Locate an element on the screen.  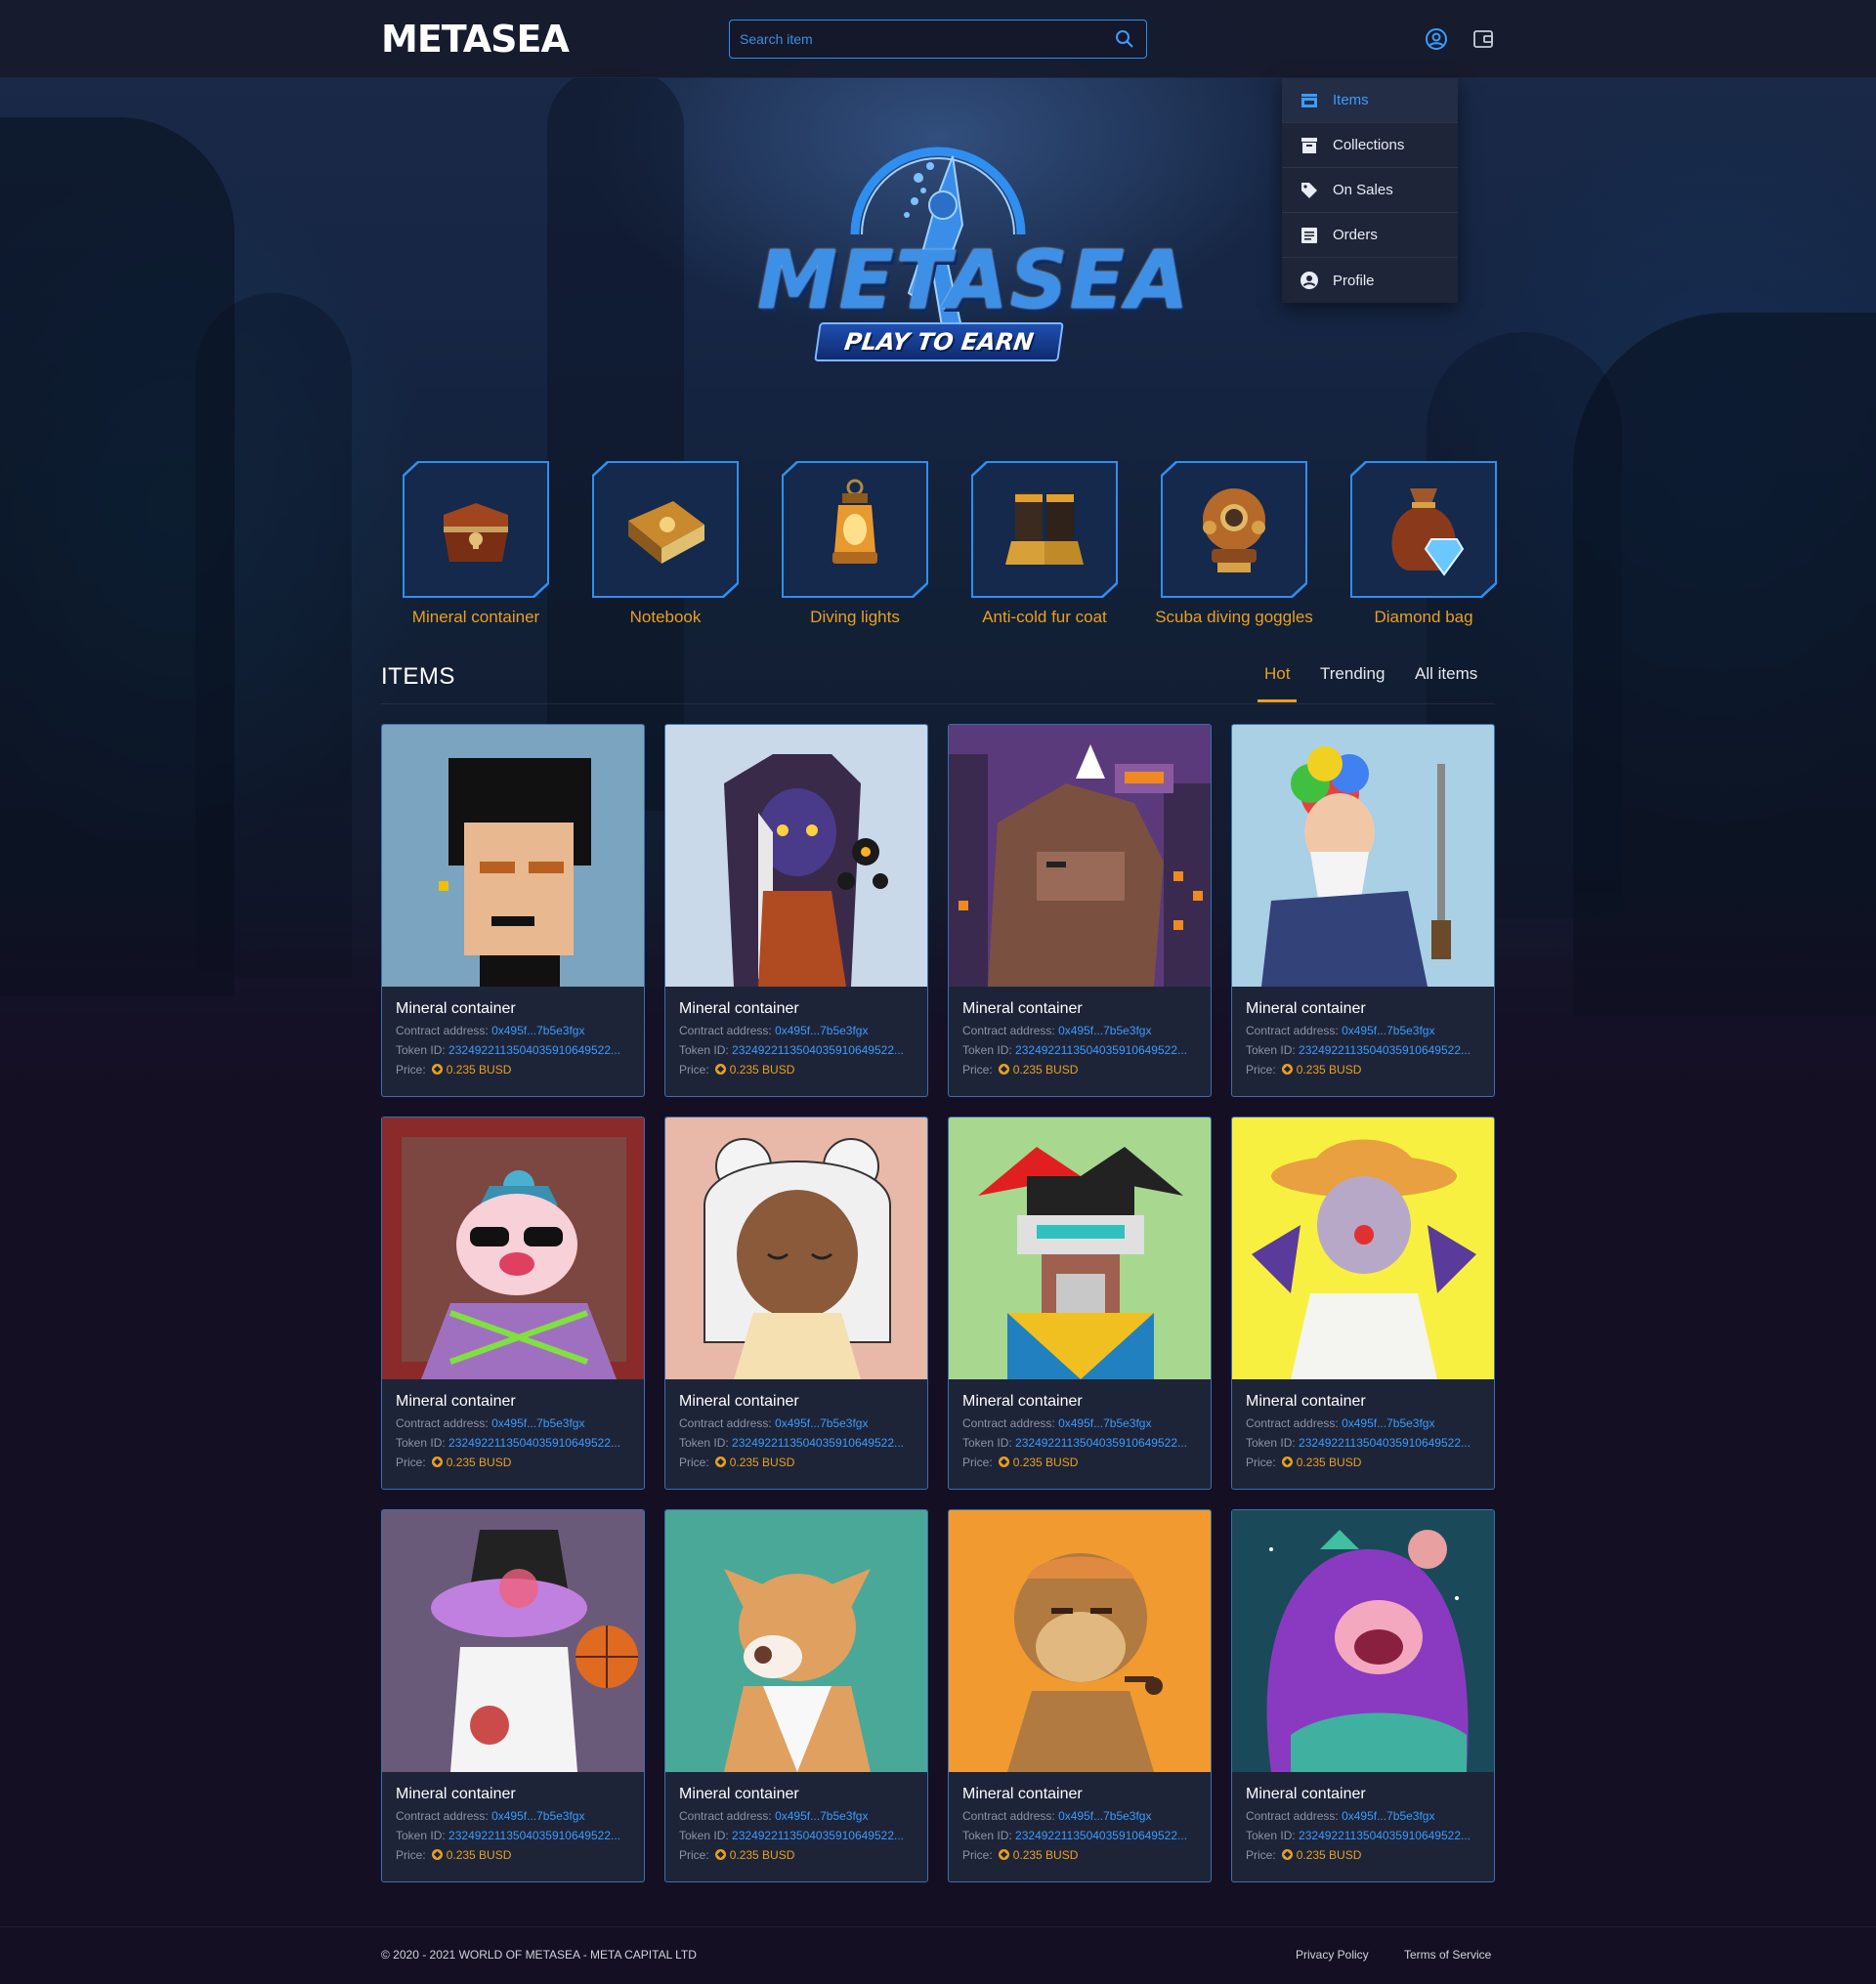
site-logo: METASEA is located at coordinates (476, 39).